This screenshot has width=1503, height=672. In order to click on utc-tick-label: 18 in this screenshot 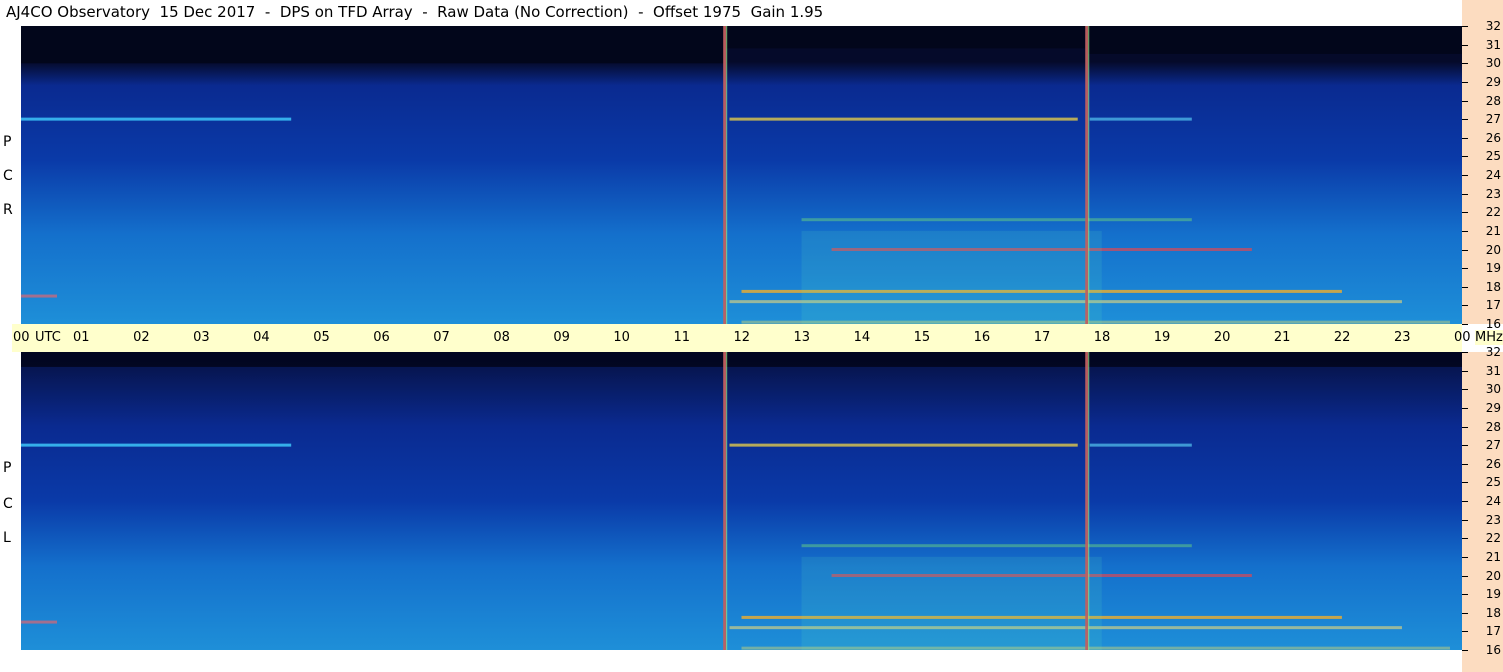, I will do `click(1102, 337)`.